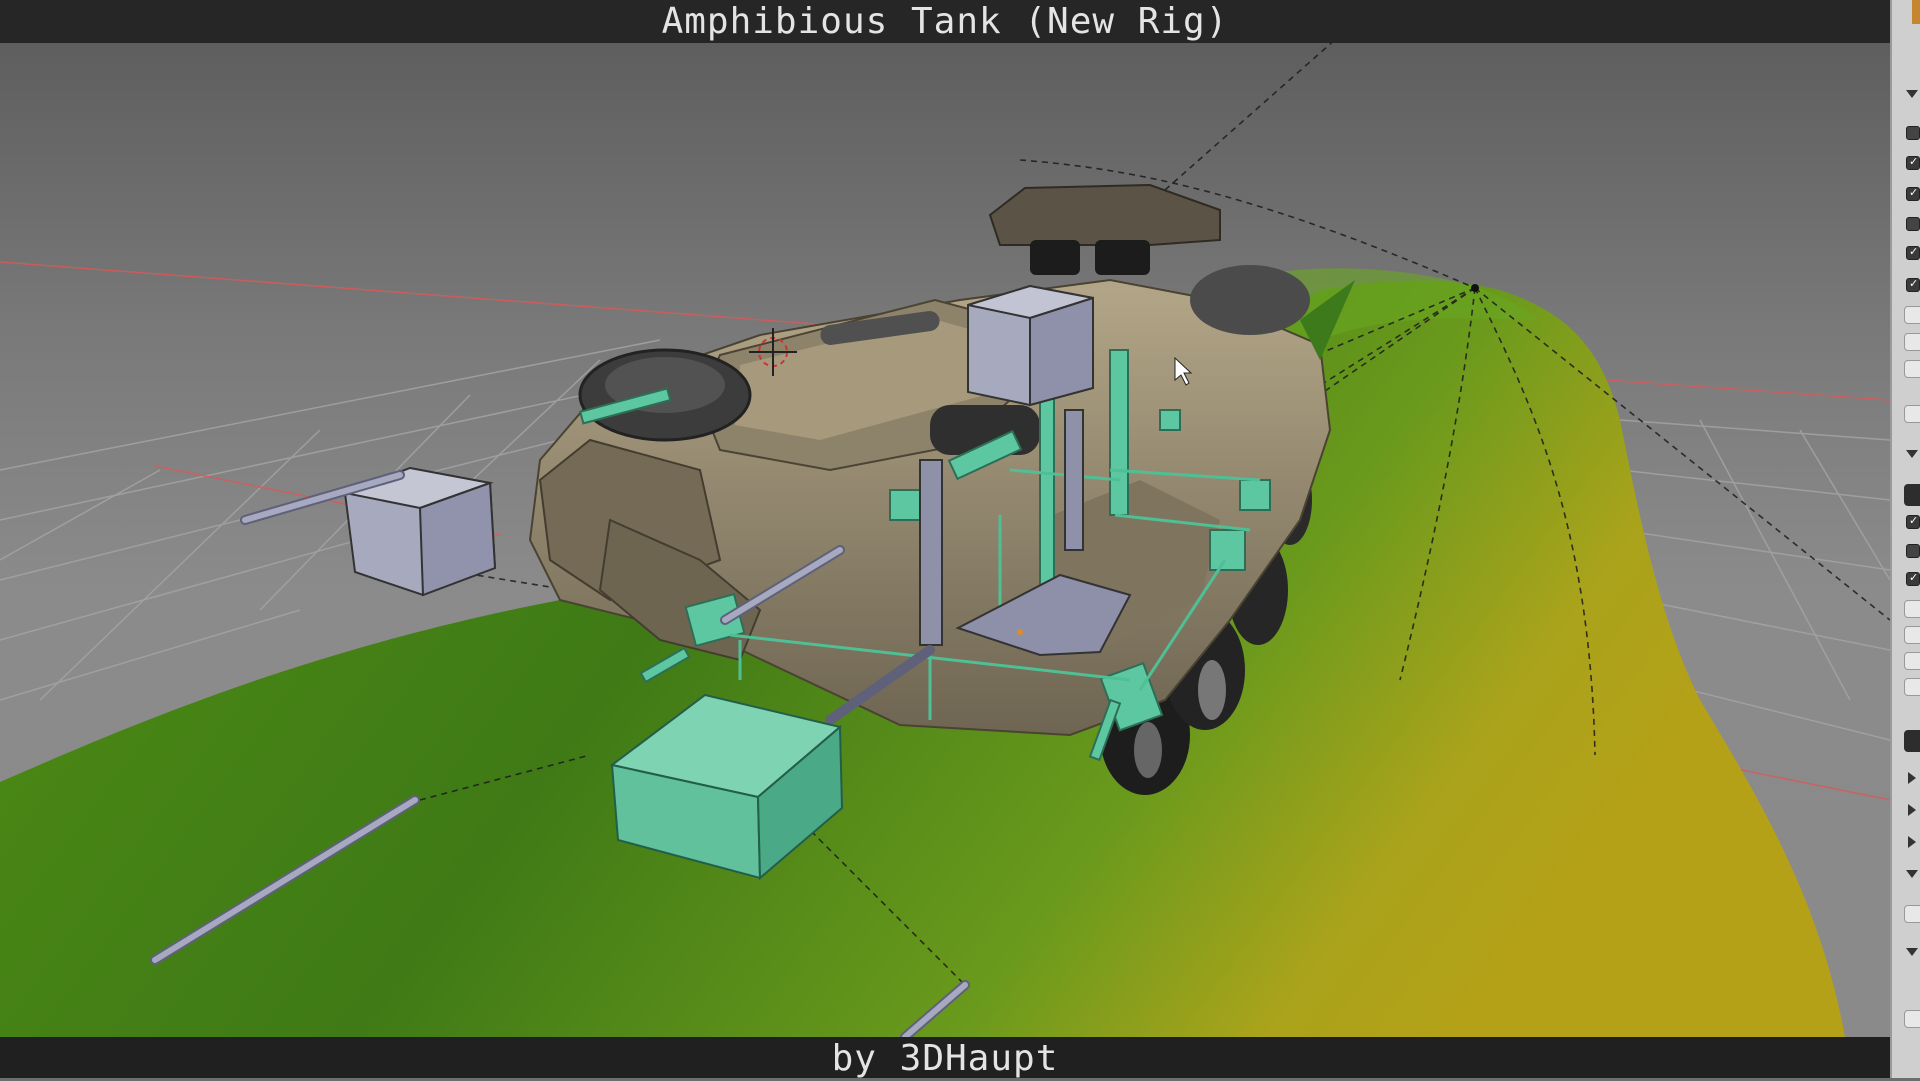 Image resolution: width=1920 pixels, height=1081 pixels. What do you see at coordinates (1912, 495) in the screenshot?
I see `panel-dropdown` at bounding box center [1912, 495].